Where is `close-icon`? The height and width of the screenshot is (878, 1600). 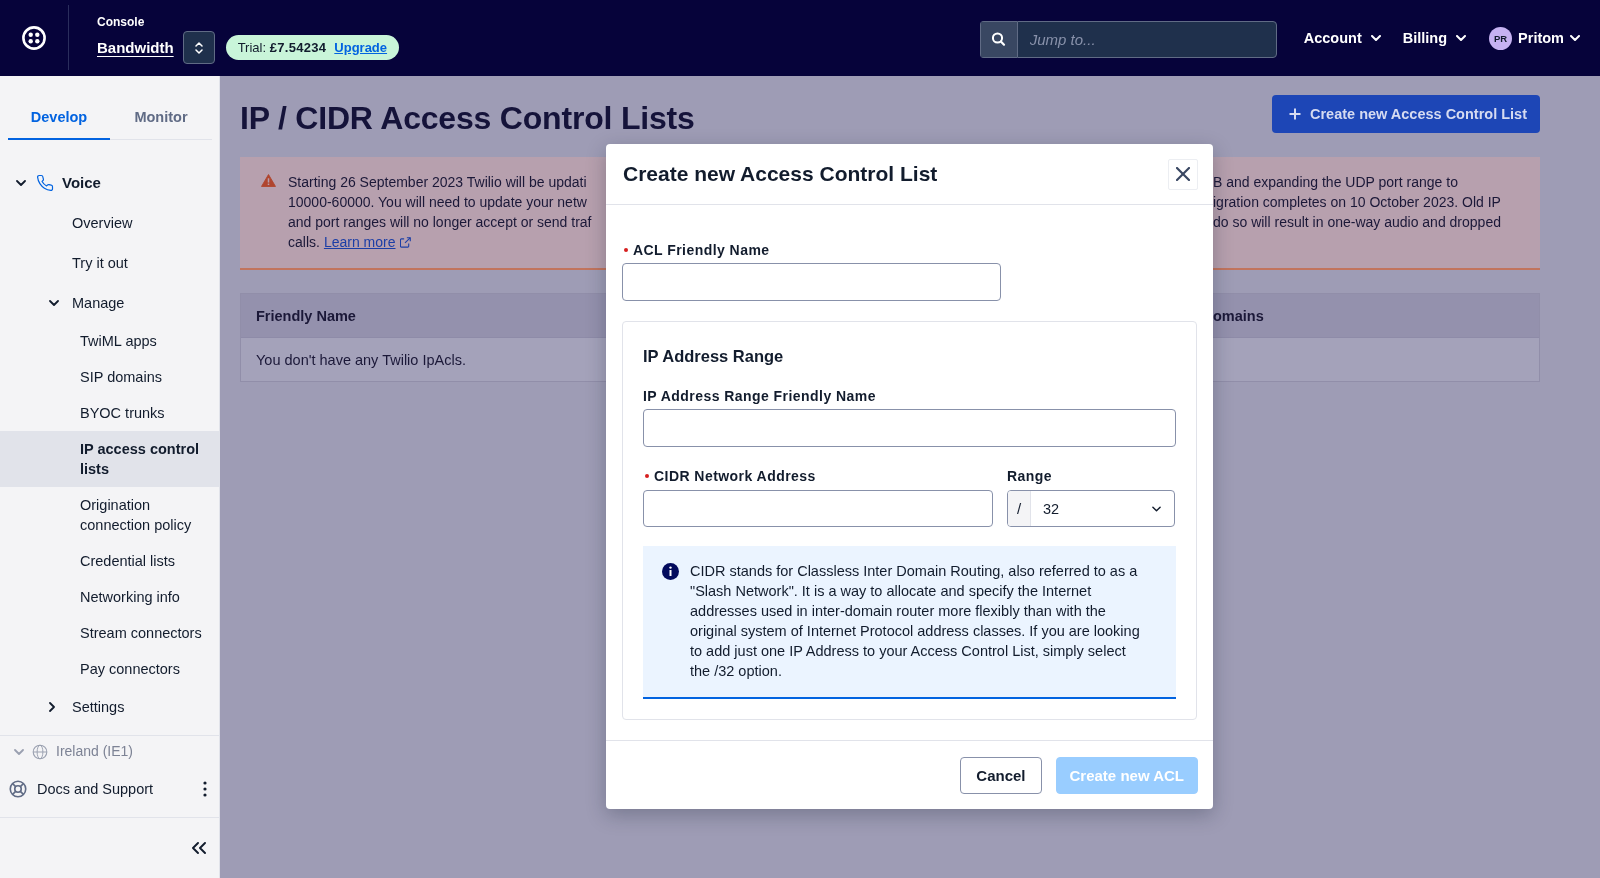 close-icon is located at coordinates (1183, 174).